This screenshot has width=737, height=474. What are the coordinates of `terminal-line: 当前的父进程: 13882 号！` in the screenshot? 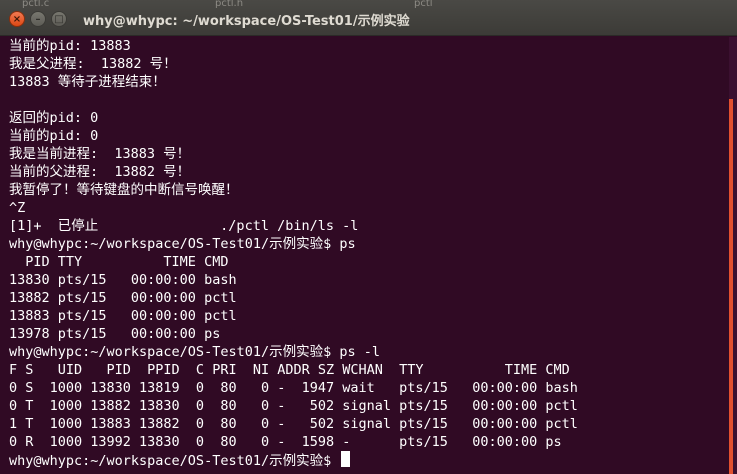 It's located at (100, 172).